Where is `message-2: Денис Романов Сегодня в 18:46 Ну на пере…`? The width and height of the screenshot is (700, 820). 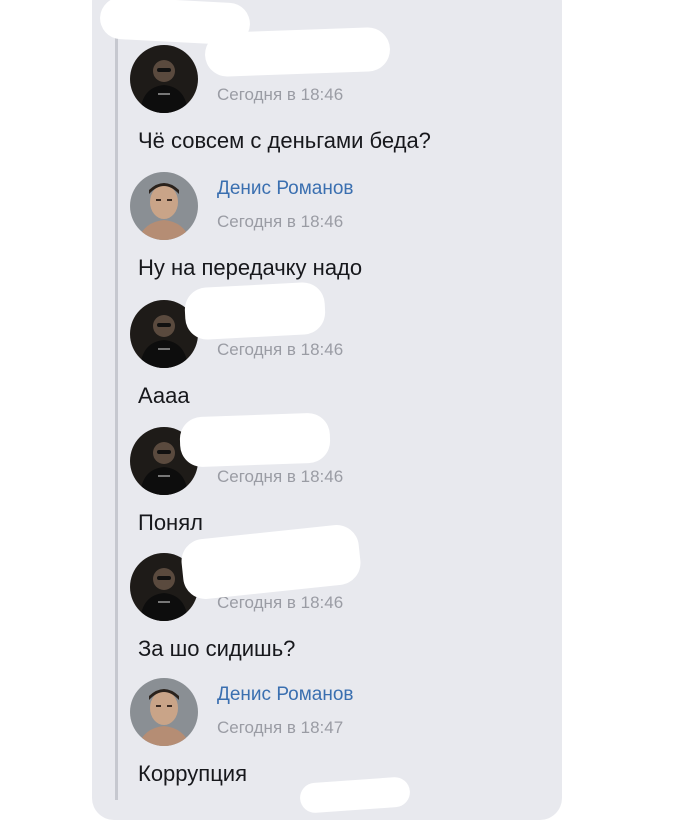
message-2: Денис Романов Сегодня в 18:46 Ну на пере… is located at coordinates (330, 232).